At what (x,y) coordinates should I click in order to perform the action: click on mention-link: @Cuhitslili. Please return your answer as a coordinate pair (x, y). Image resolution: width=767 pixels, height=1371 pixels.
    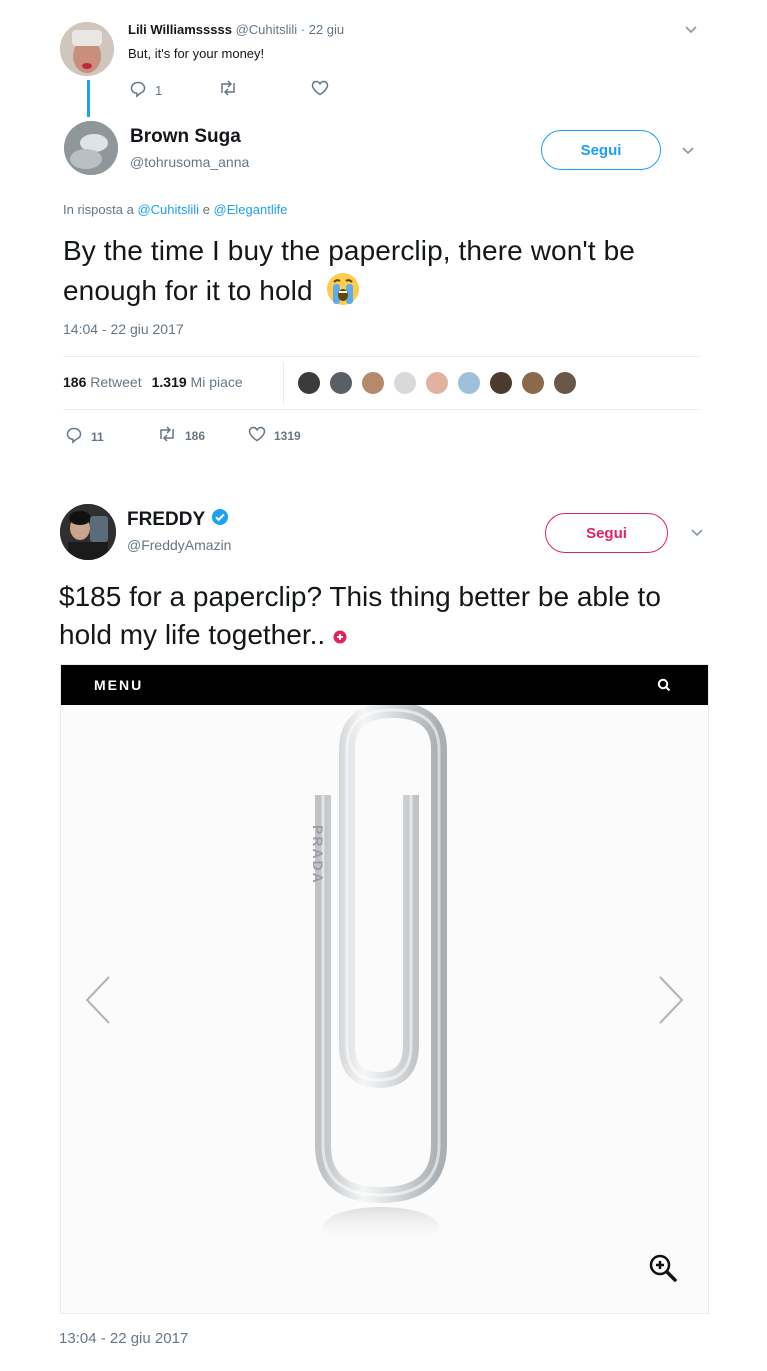
    Looking at the image, I should click on (168, 209).